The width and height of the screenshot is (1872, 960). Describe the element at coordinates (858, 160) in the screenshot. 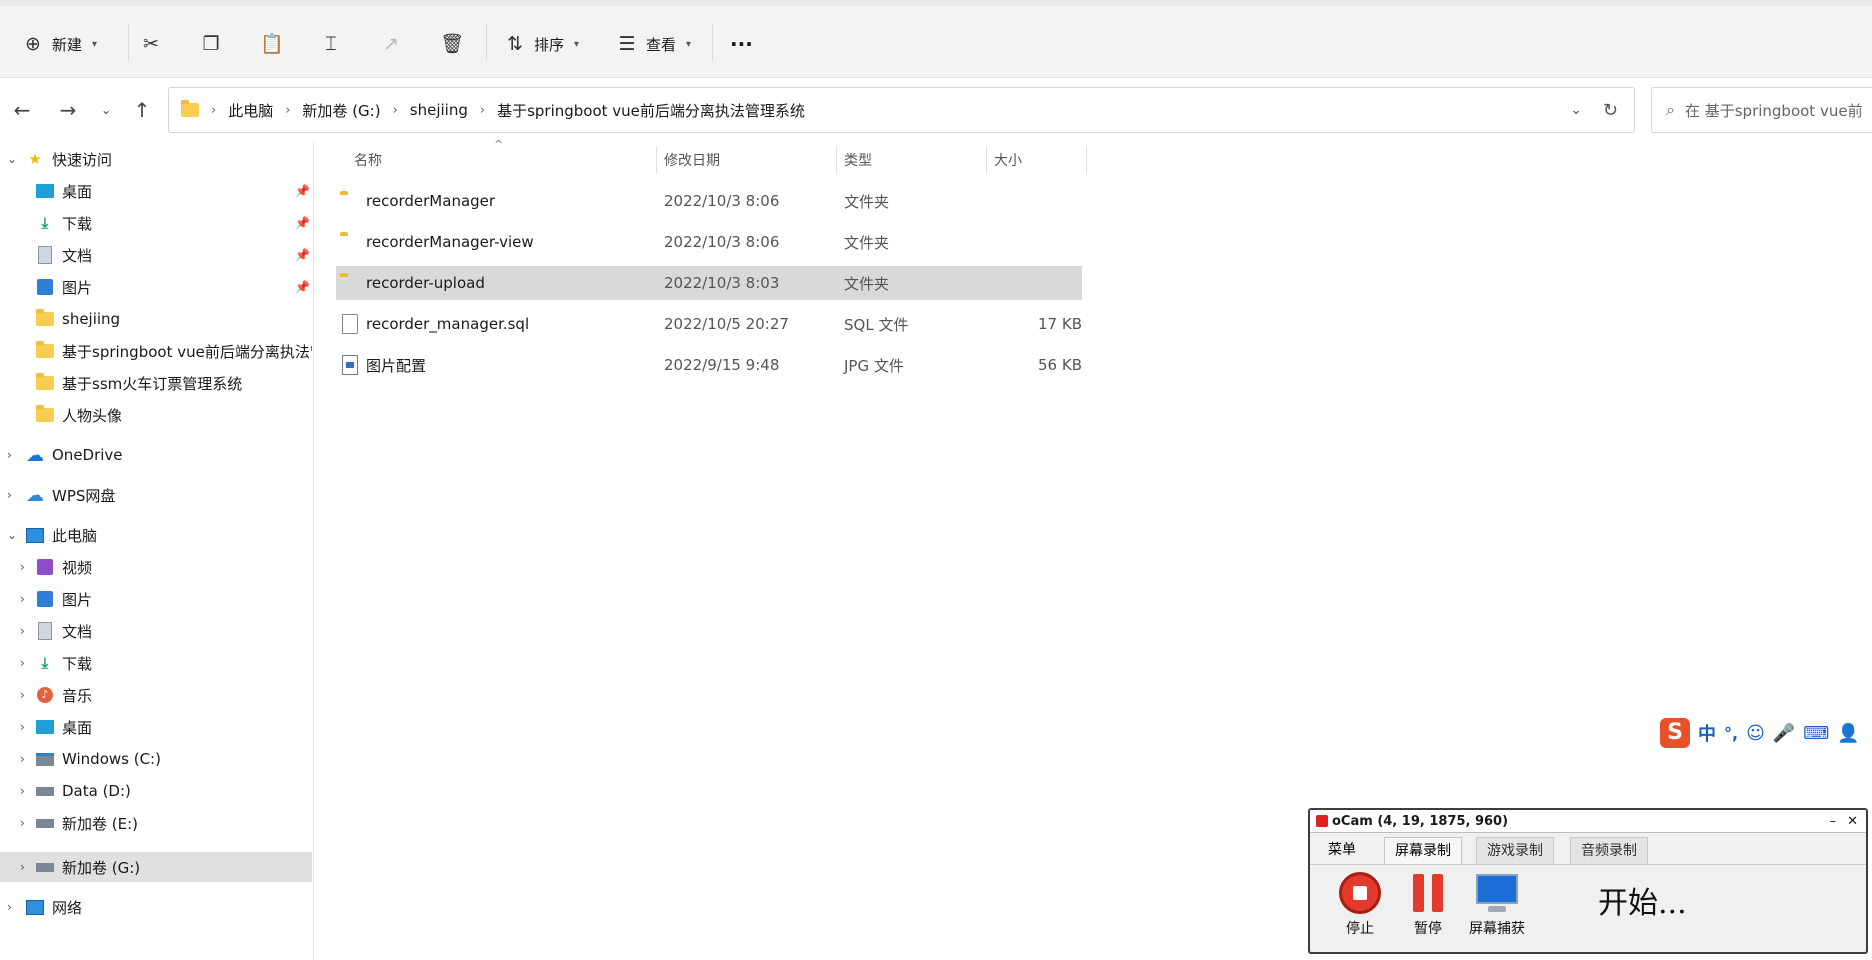

I see `column-header-type: 类型` at that location.